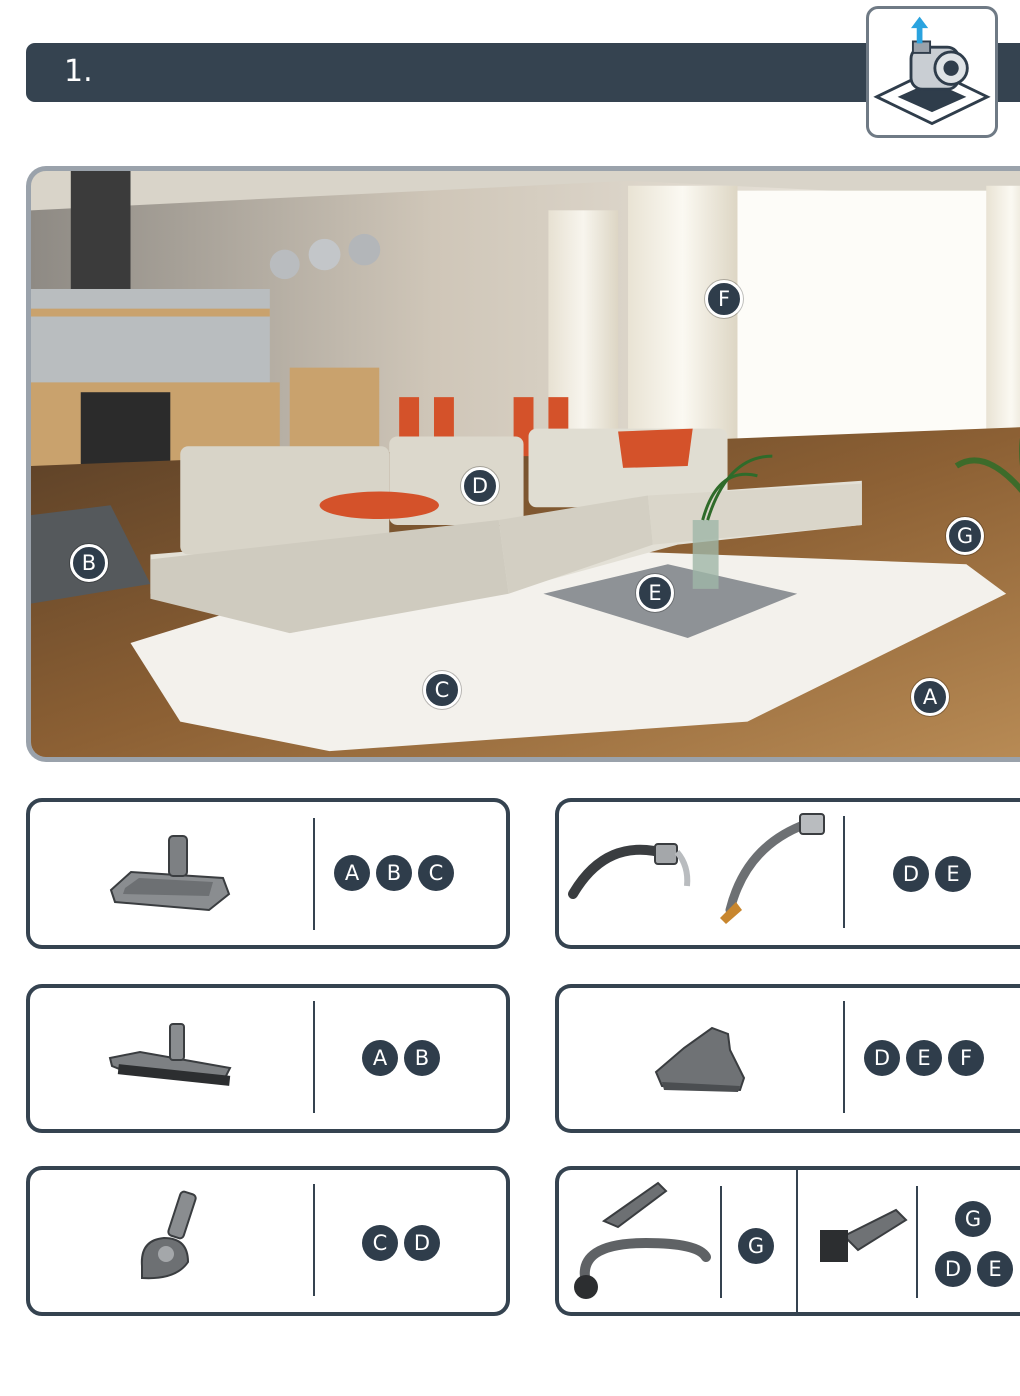  What do you see at coordinates (724, 299) in the screenshot?
I see `room-label-f: F` at bounding box center [724, 299].